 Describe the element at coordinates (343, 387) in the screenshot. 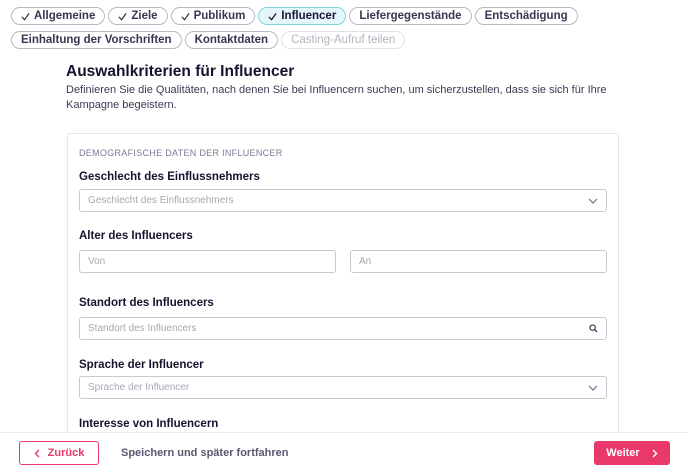

I see `language-select: Sprache der Influencer` at that location.